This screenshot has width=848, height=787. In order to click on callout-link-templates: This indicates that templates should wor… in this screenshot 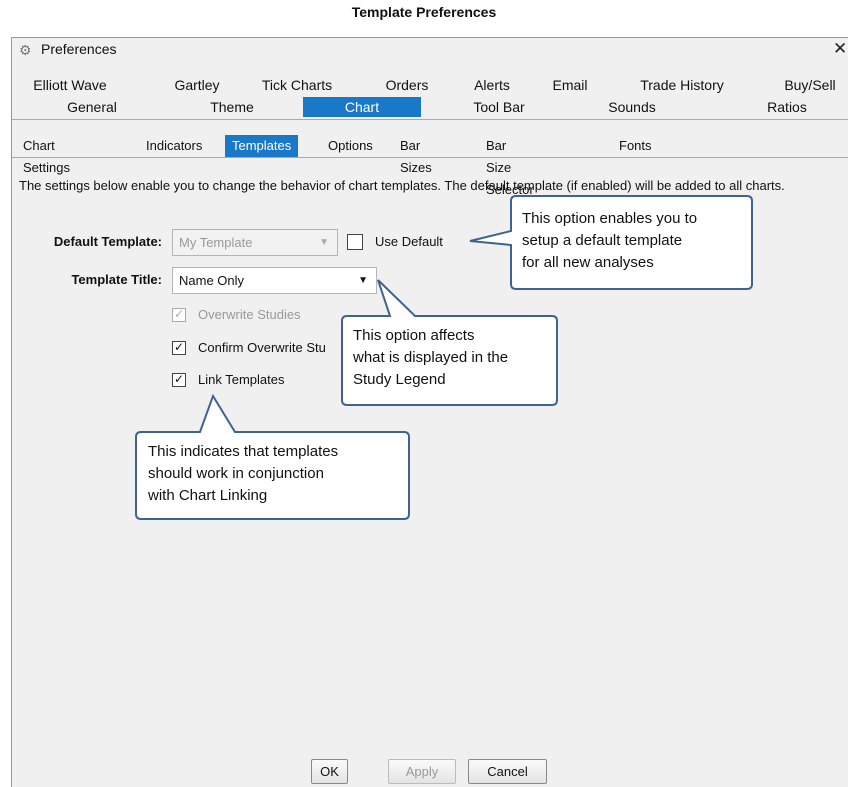, I will do `click(243, 474)`.